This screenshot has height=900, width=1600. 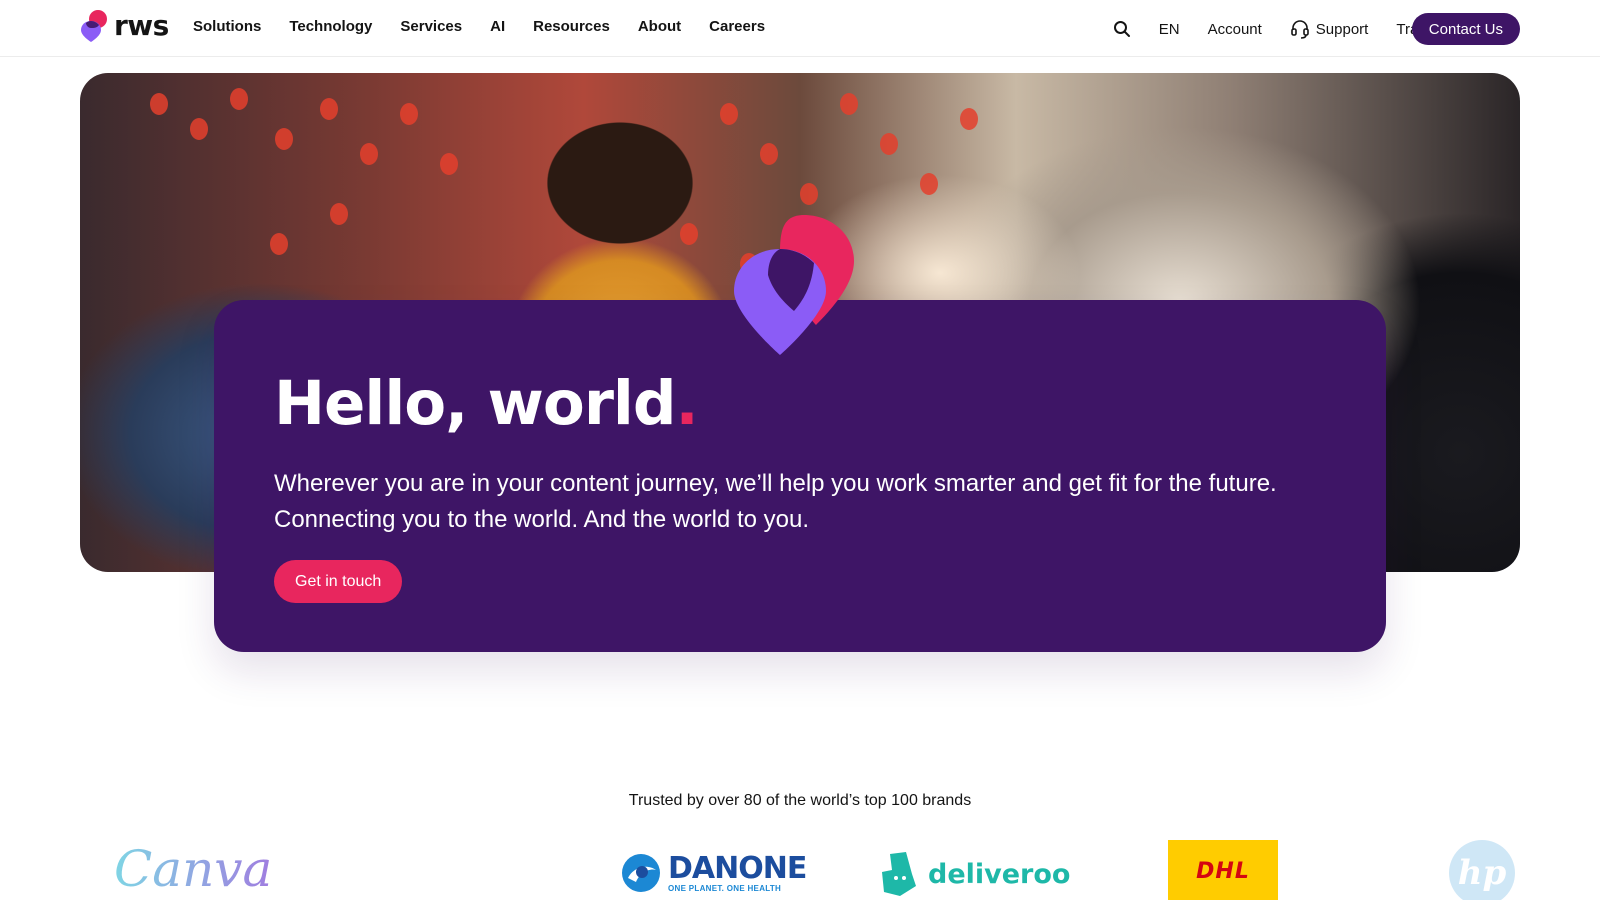 I want to click on deliveroo-wordmark: deliveroo, so click(x=999, y=874).